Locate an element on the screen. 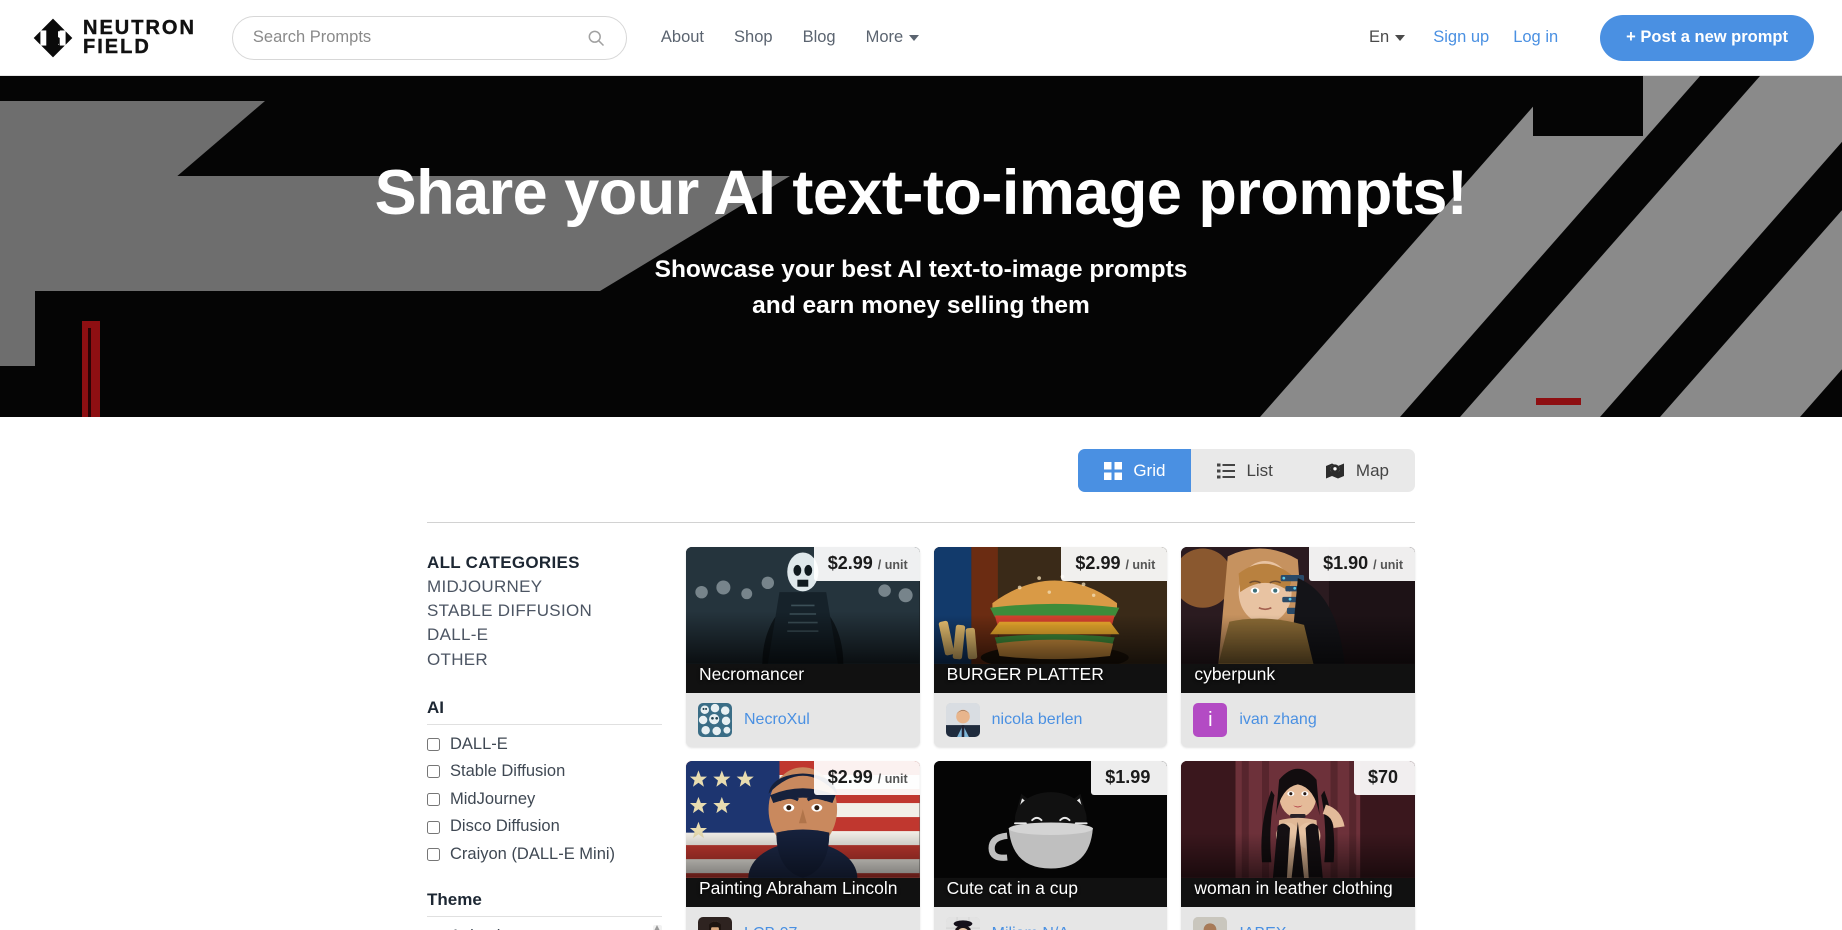 The height and width of the screenshot is (930, 1842). card-footer: LCB 07 is located at coordinates (803, 918).